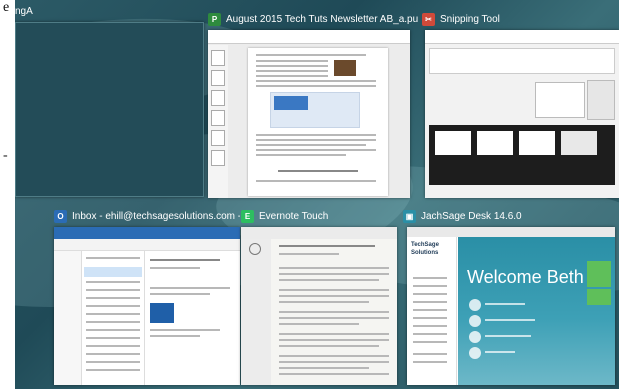  Describe the element at coordinates (247, 216) in the screenshot. I see `evernote-icon: E` at that location.